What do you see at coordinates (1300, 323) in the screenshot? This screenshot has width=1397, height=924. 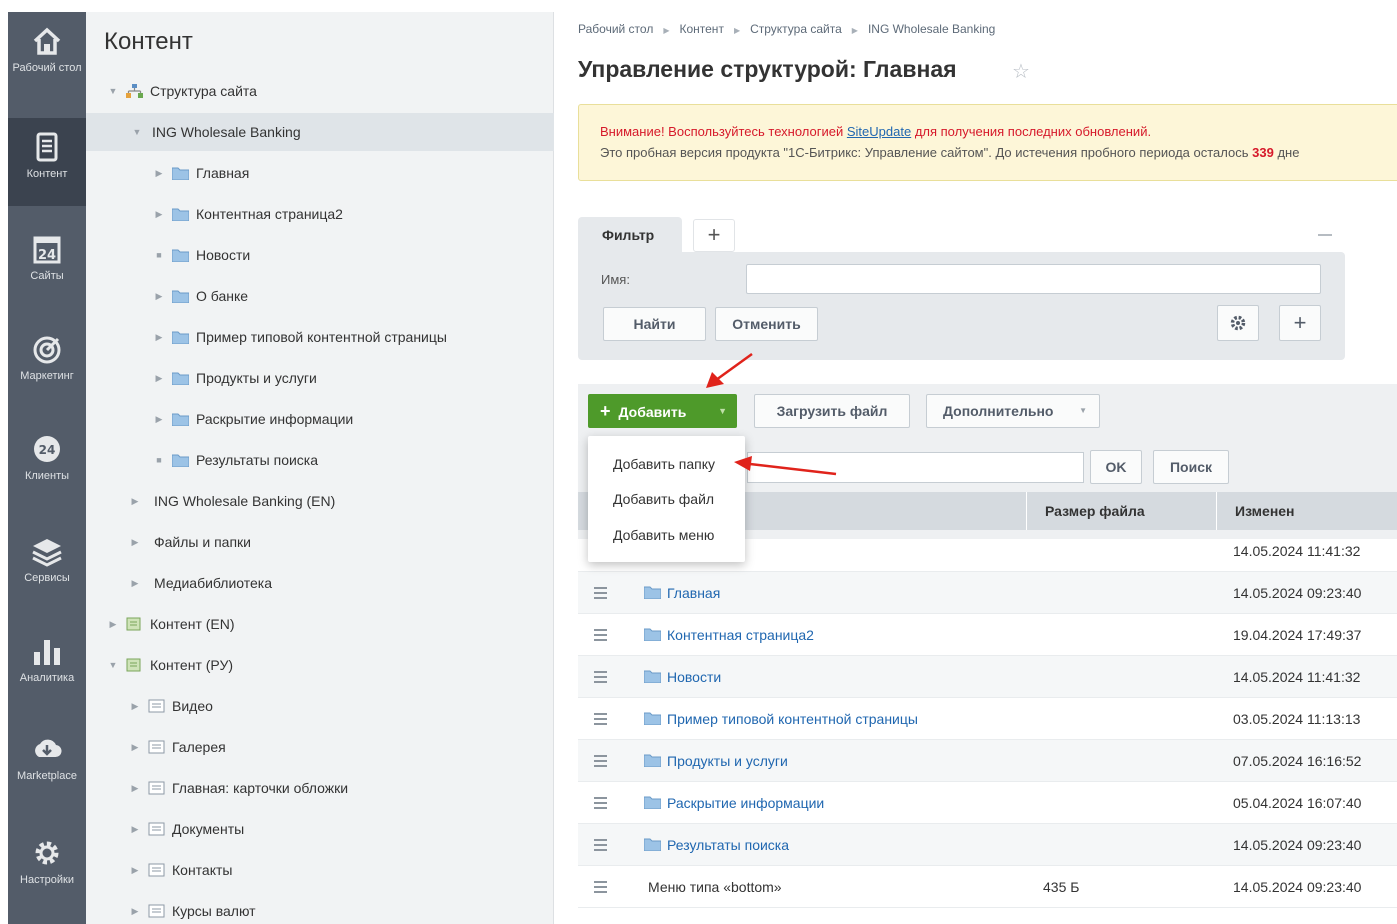 I see `add-filter-field-button: +` at bounding box center [1300, 323].